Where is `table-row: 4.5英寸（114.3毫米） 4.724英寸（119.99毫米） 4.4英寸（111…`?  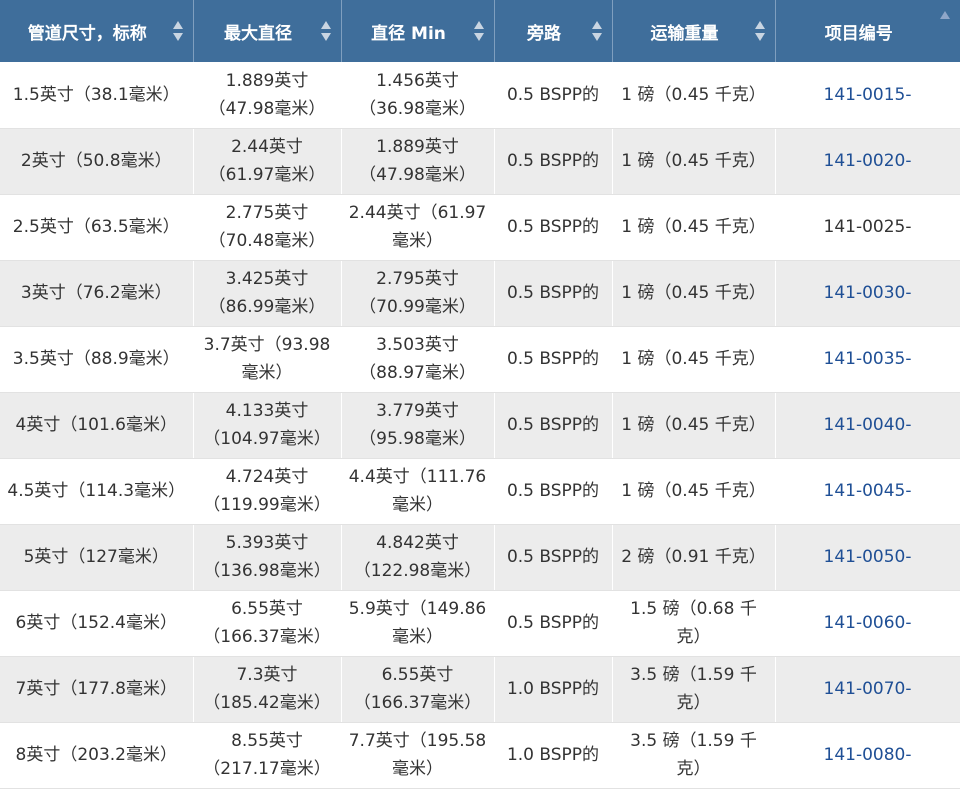
table-row: 4.5英寸（114.3毫米） 4.724英寸（119.99毫米） 4.4英寸（111… is located at coordinates (480, 491).